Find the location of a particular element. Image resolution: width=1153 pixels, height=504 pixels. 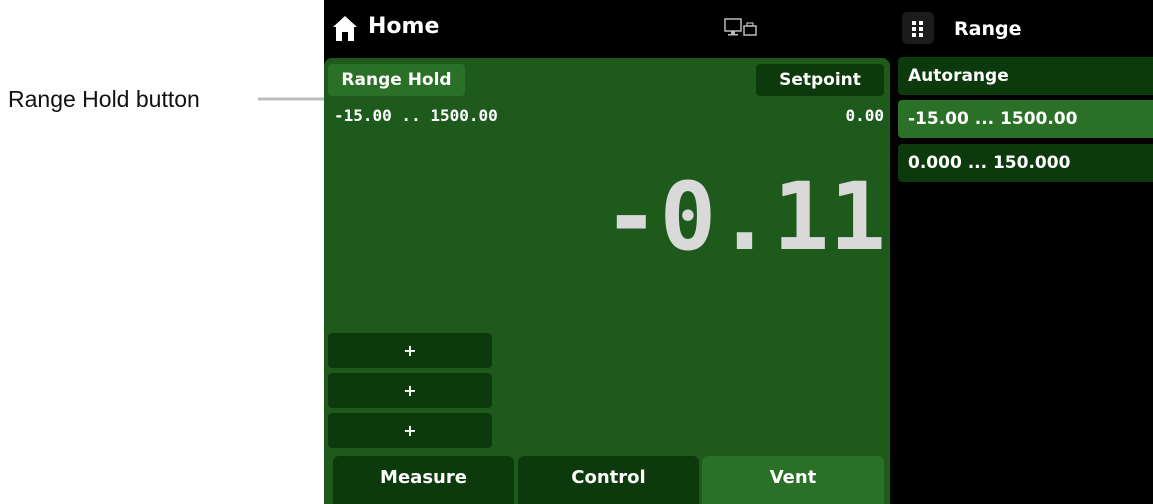

range-hold-callout-label: Range Hold button is located at coordinates (104, 99).